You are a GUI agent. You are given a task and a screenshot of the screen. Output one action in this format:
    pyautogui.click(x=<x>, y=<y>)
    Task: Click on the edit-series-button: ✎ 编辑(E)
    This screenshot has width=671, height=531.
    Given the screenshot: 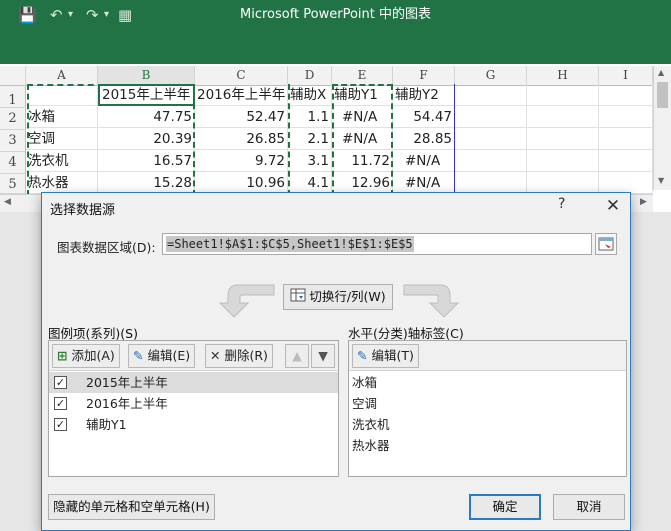 What is the action you would take?
    pyautogui.click(x=162, y=356)
    